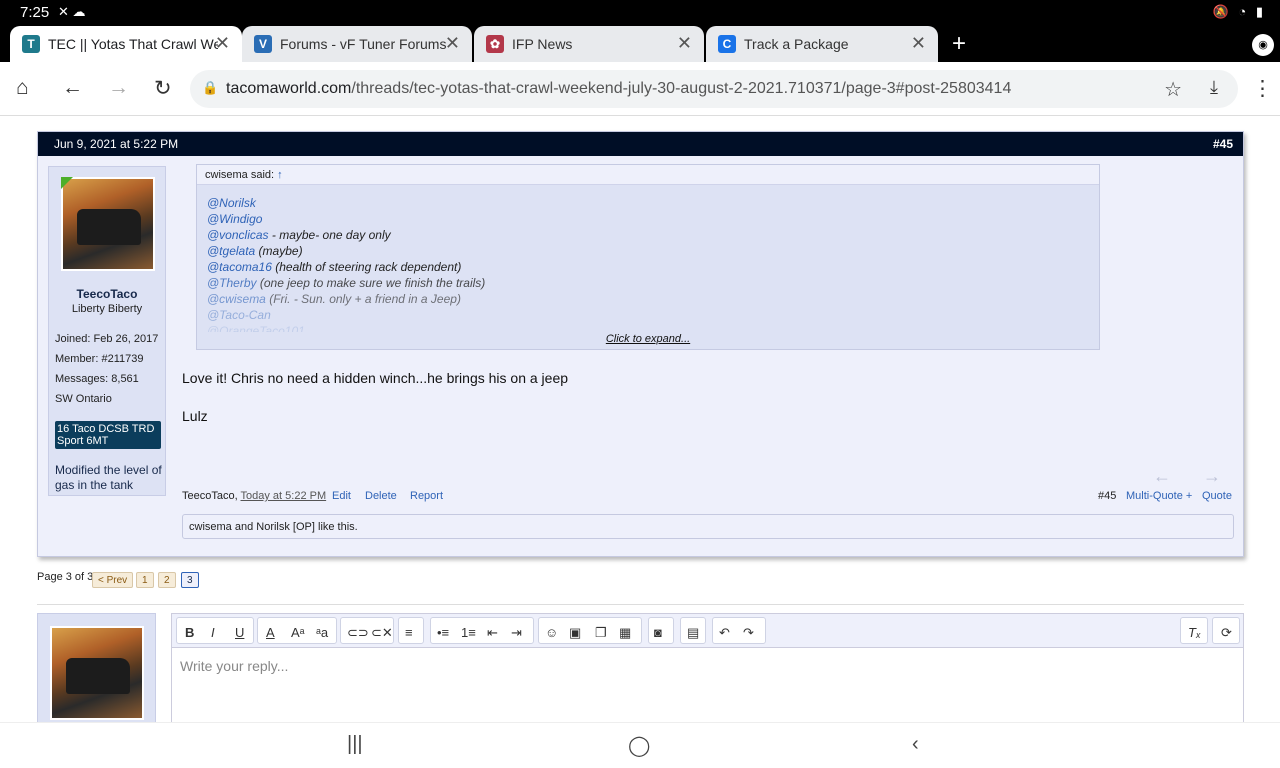  I want to click on mention-link: @tgelata, so click(231, 251).